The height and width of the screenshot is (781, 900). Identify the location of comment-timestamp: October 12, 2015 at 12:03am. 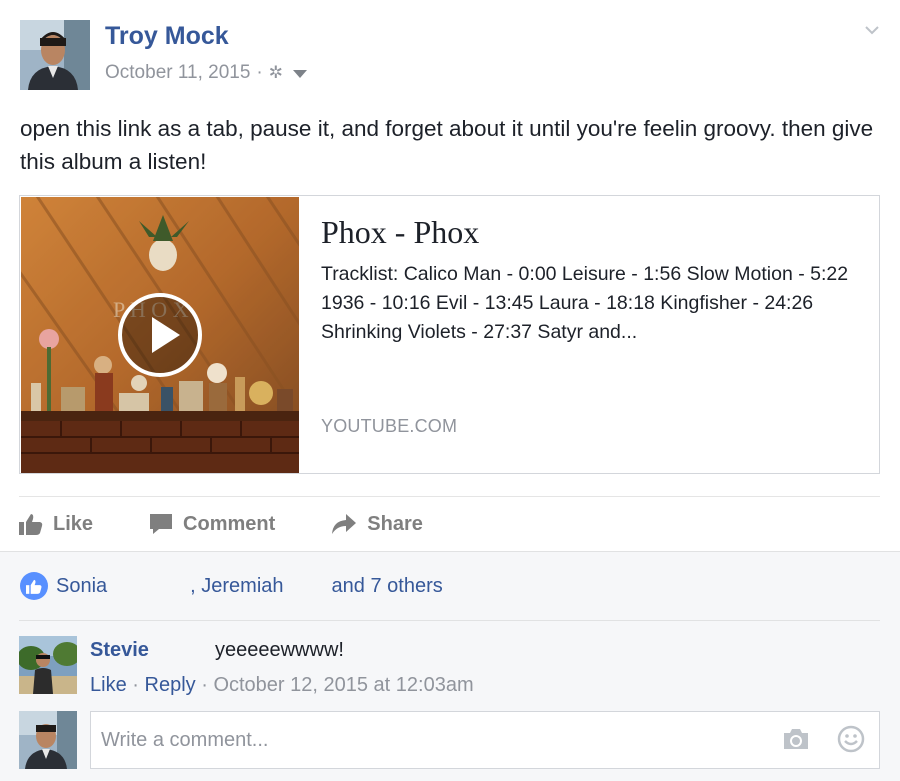
(343, 685).